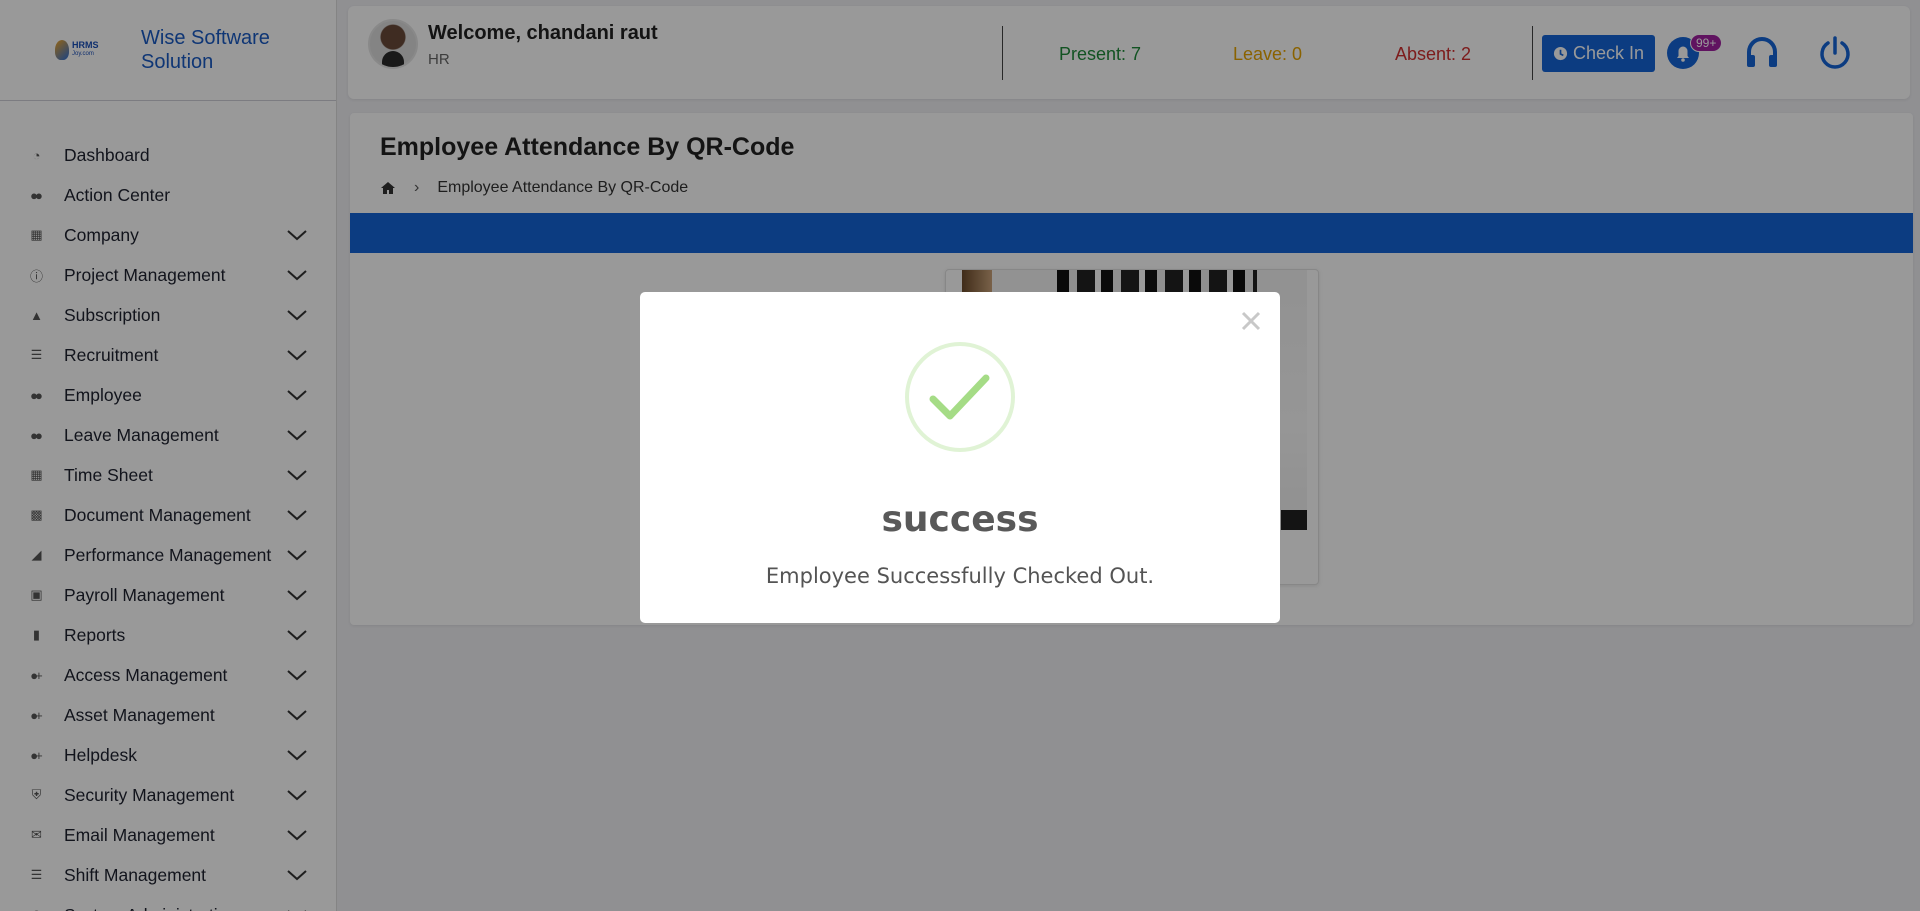 The height and width of the screenshot is (911, 1920). Describe the element at coordinates (960, 519) in the screenshot. I see `dialog-title: success` at that location.